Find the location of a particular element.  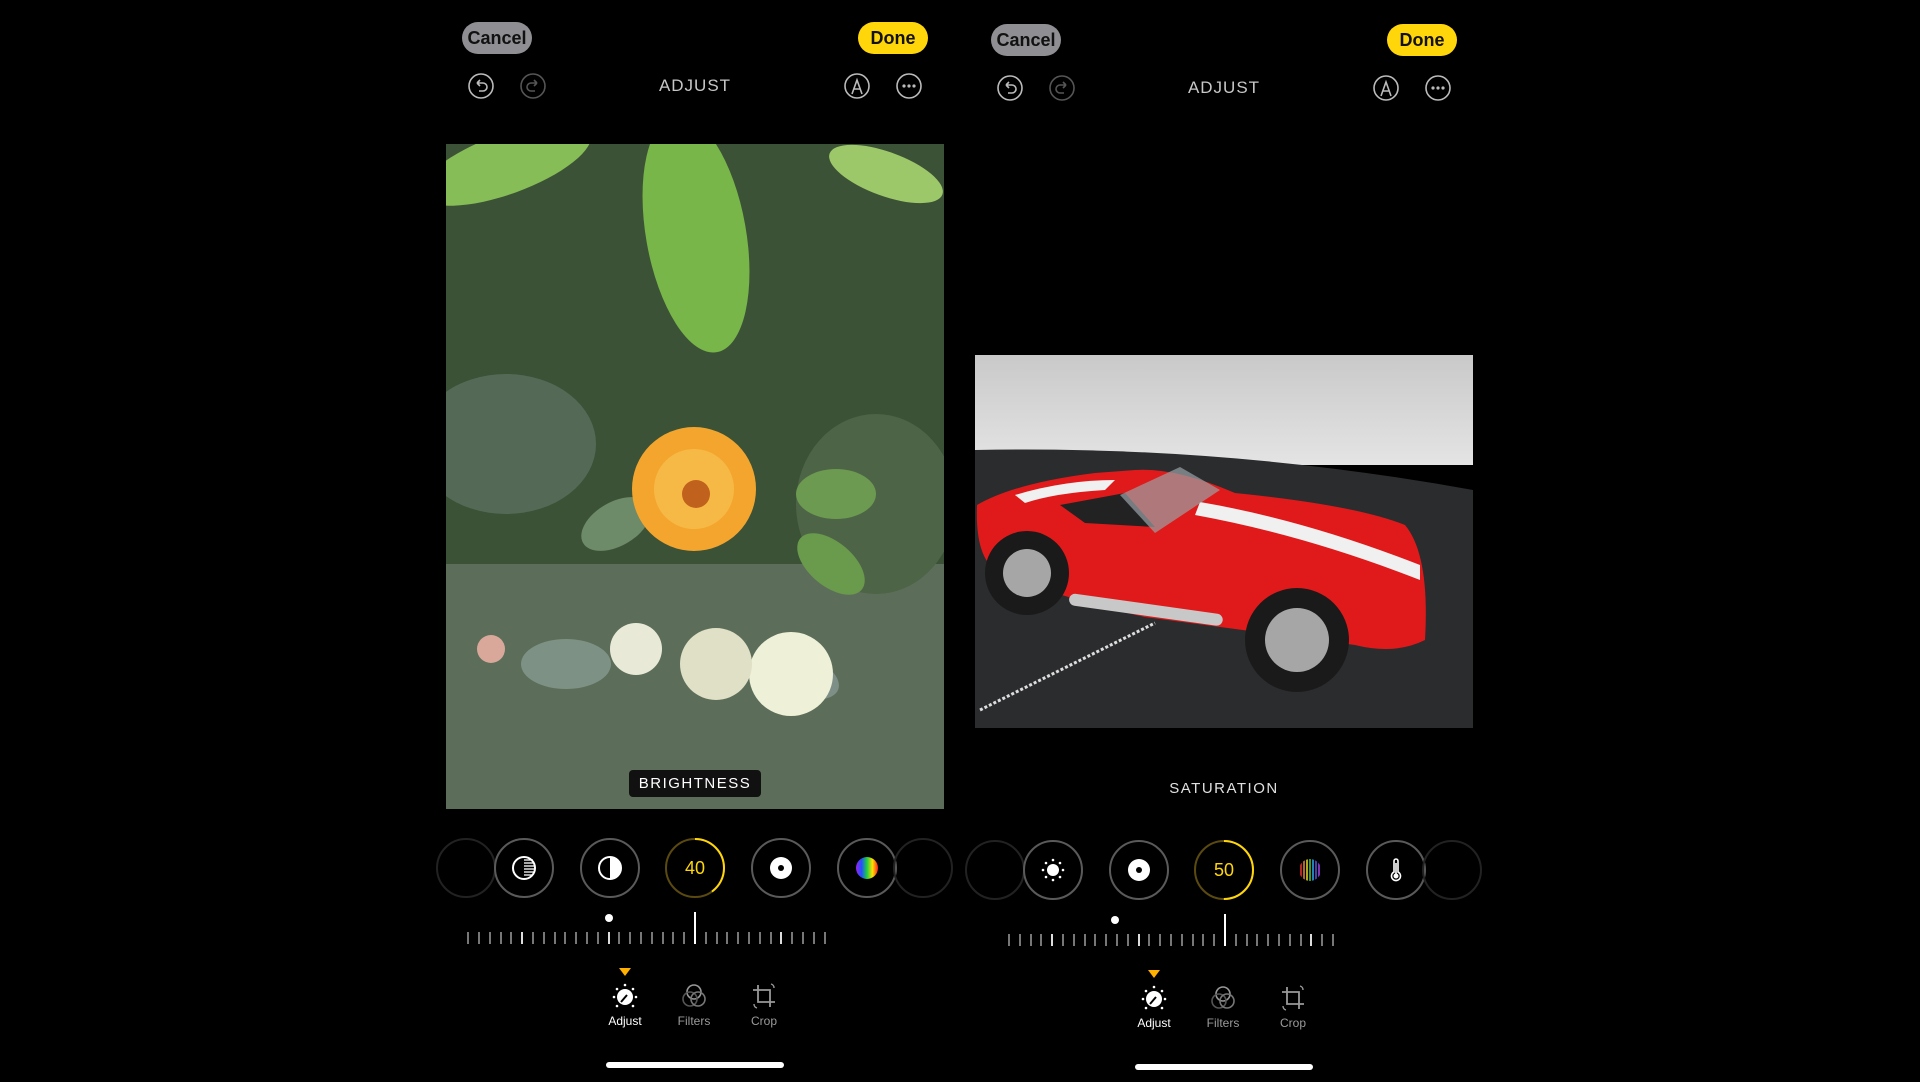

highlights-button is located at coordinates (524, 868).